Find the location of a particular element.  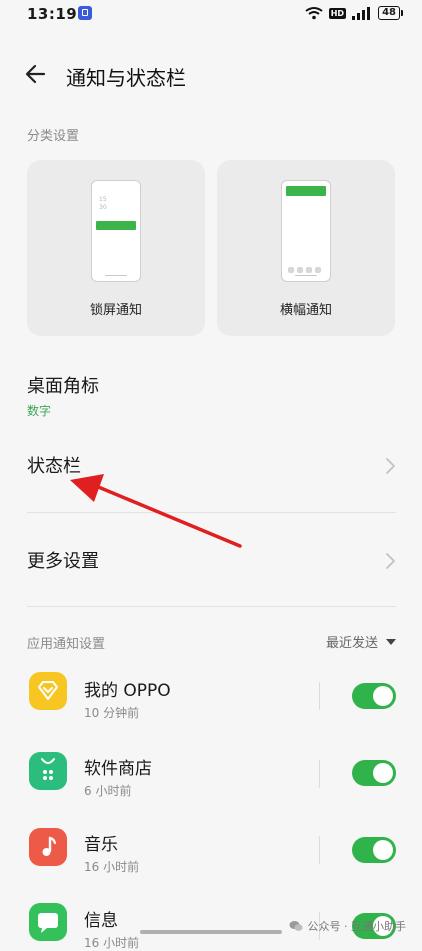

hd-badge: HD is located at coordinates (337, 13).